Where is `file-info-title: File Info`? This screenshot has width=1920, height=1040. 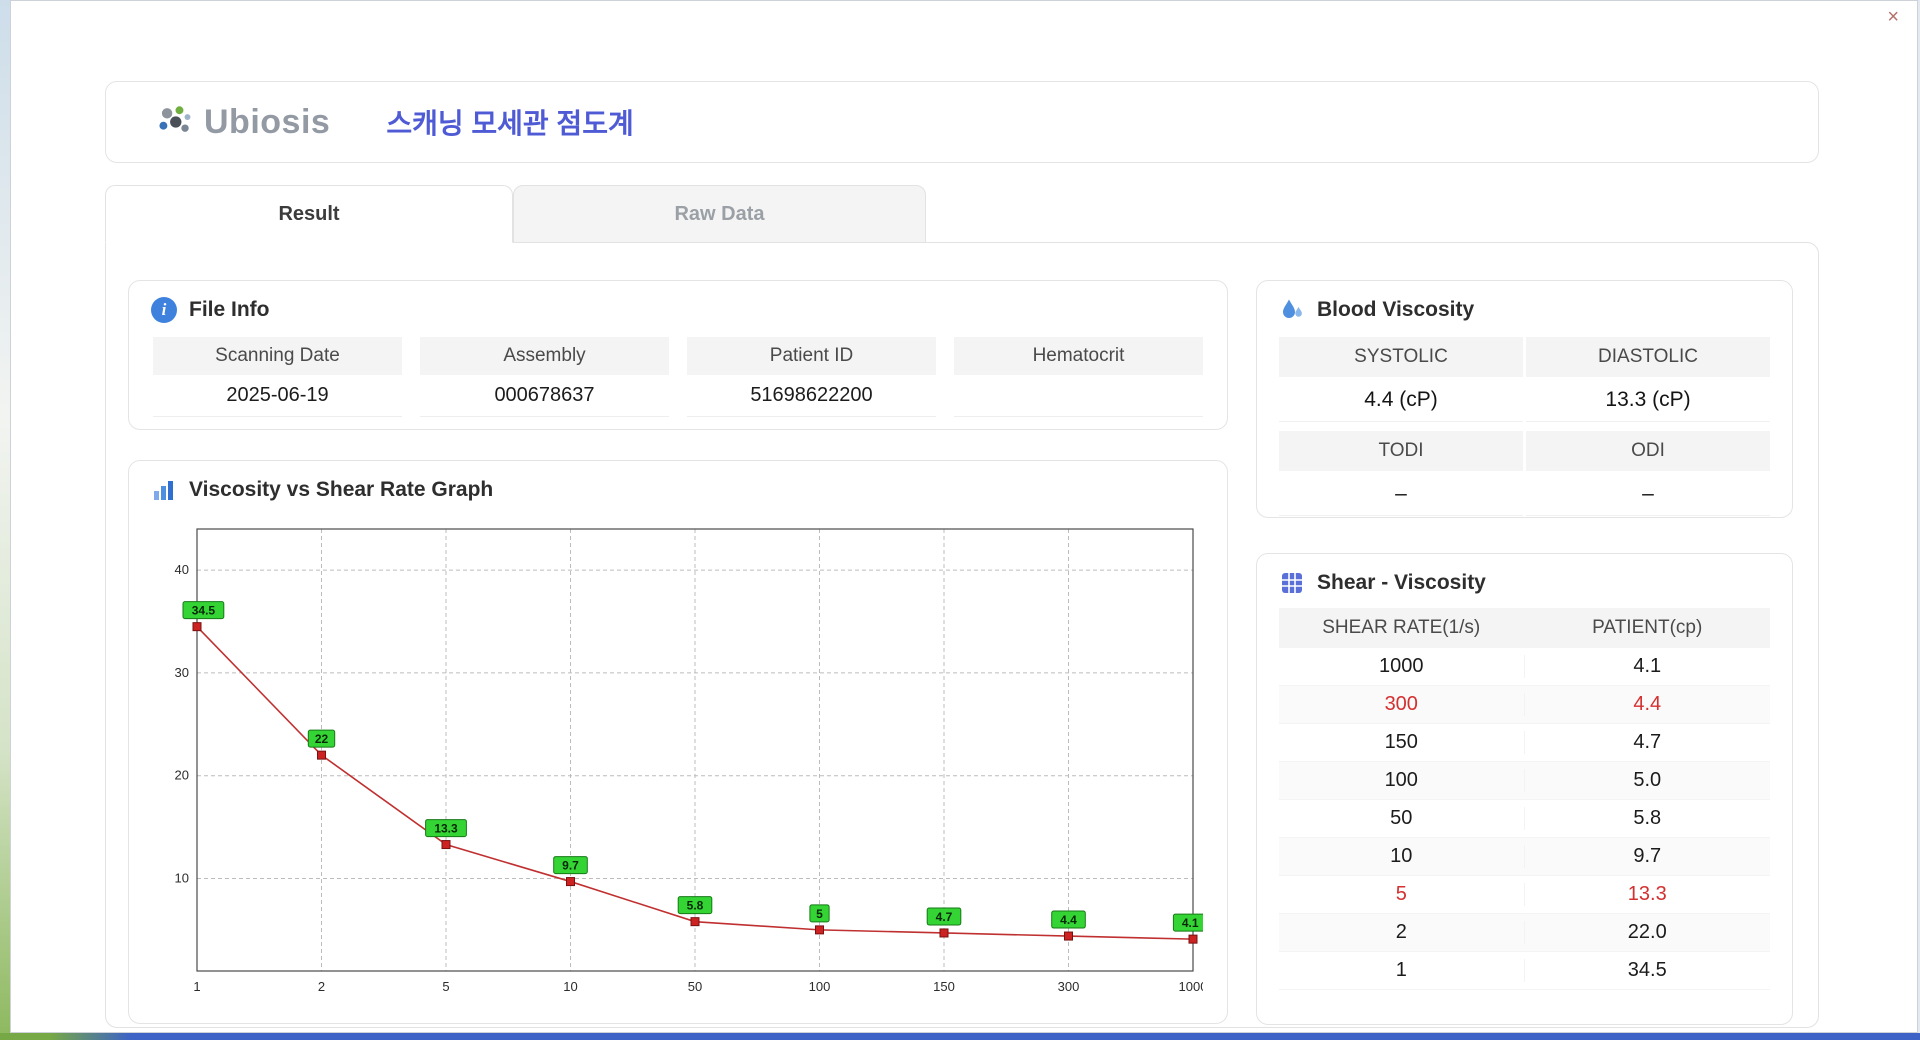 file-info-title: File Info is located at coordinates (229, 309).